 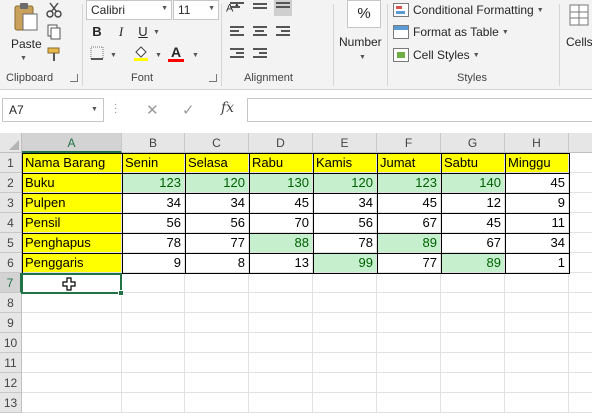 I want to click on cell-e13, so click(x=345, y=403).